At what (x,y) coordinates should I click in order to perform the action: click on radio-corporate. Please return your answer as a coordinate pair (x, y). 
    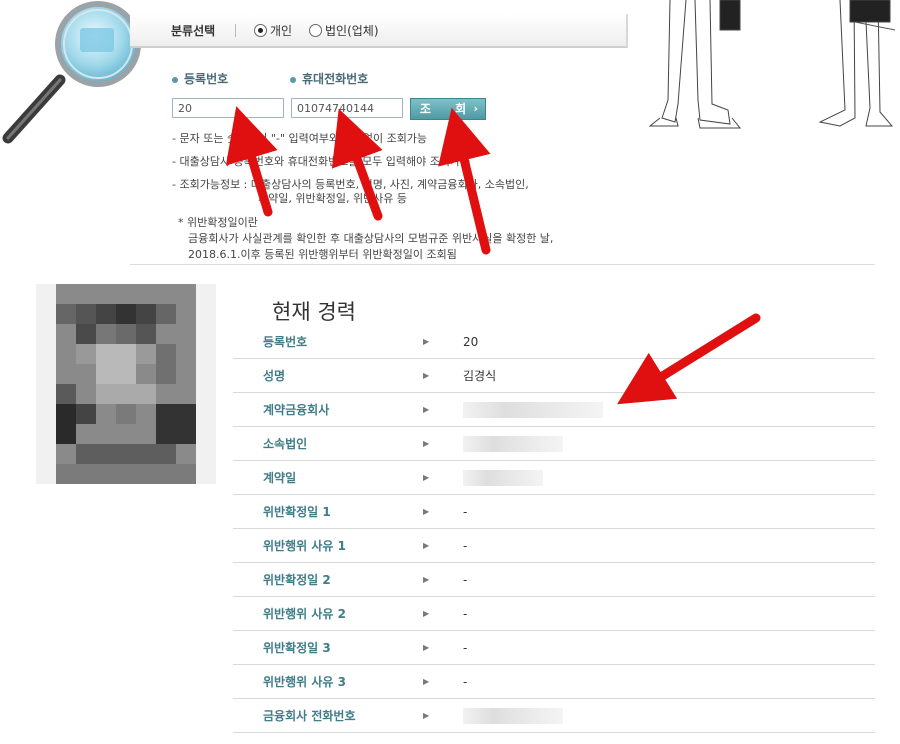
    Looking at the image, I should click on (315, 30).